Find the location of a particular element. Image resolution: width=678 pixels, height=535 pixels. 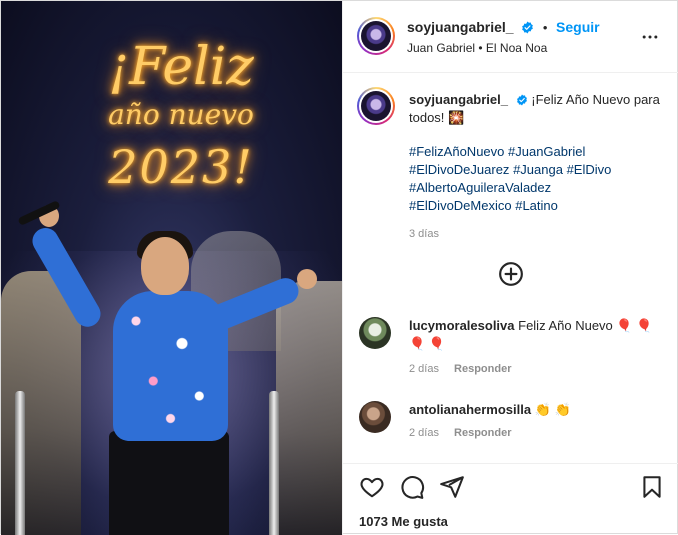

comment-text-block: antolianahermosilla 👏 👏 is located at coordinates (539, 410).